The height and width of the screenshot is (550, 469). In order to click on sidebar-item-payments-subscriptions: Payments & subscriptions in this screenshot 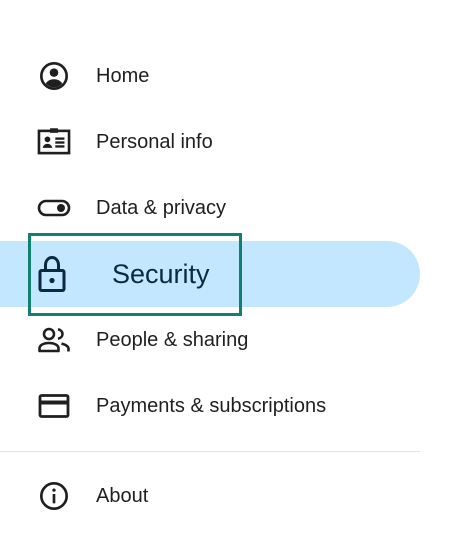, I will do `click(210, 406)`.